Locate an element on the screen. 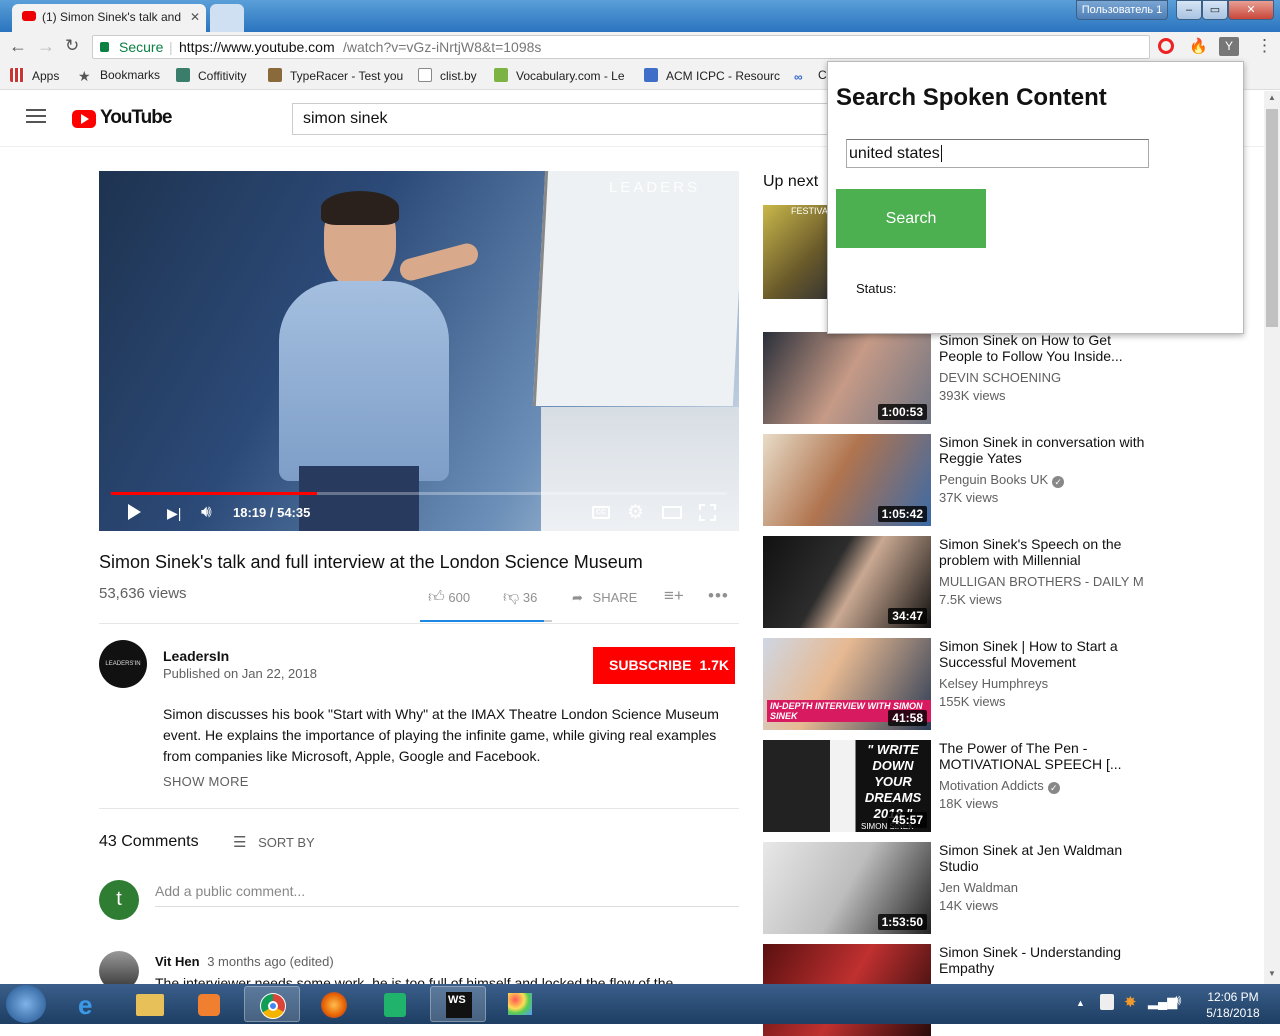 The width and height of the screenshot is (1280, 1036). video-thumbnail: 1:00:53 is located at coordinates (847, 378).